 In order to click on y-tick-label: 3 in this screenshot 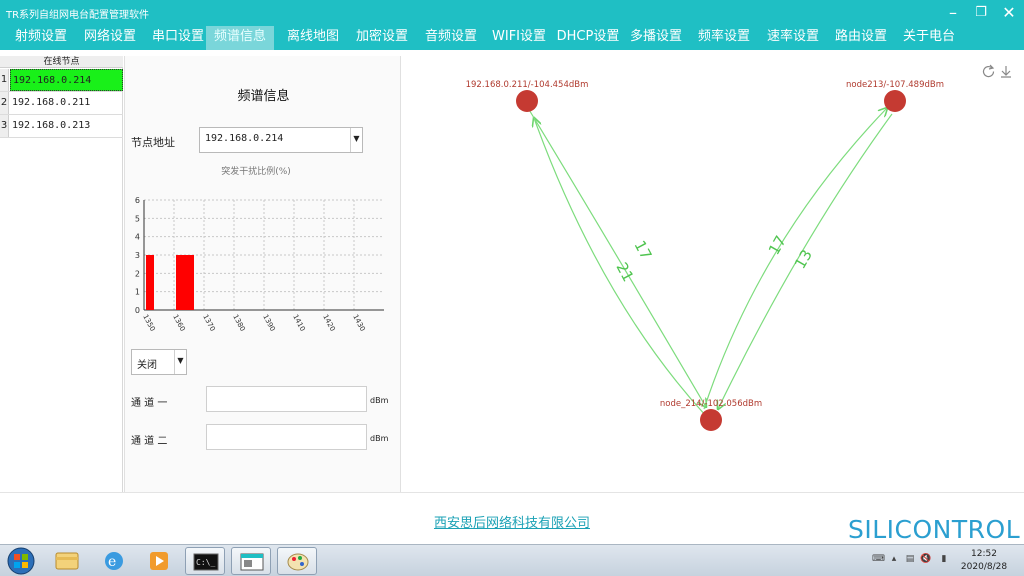, I will do `click(137, 255)`.